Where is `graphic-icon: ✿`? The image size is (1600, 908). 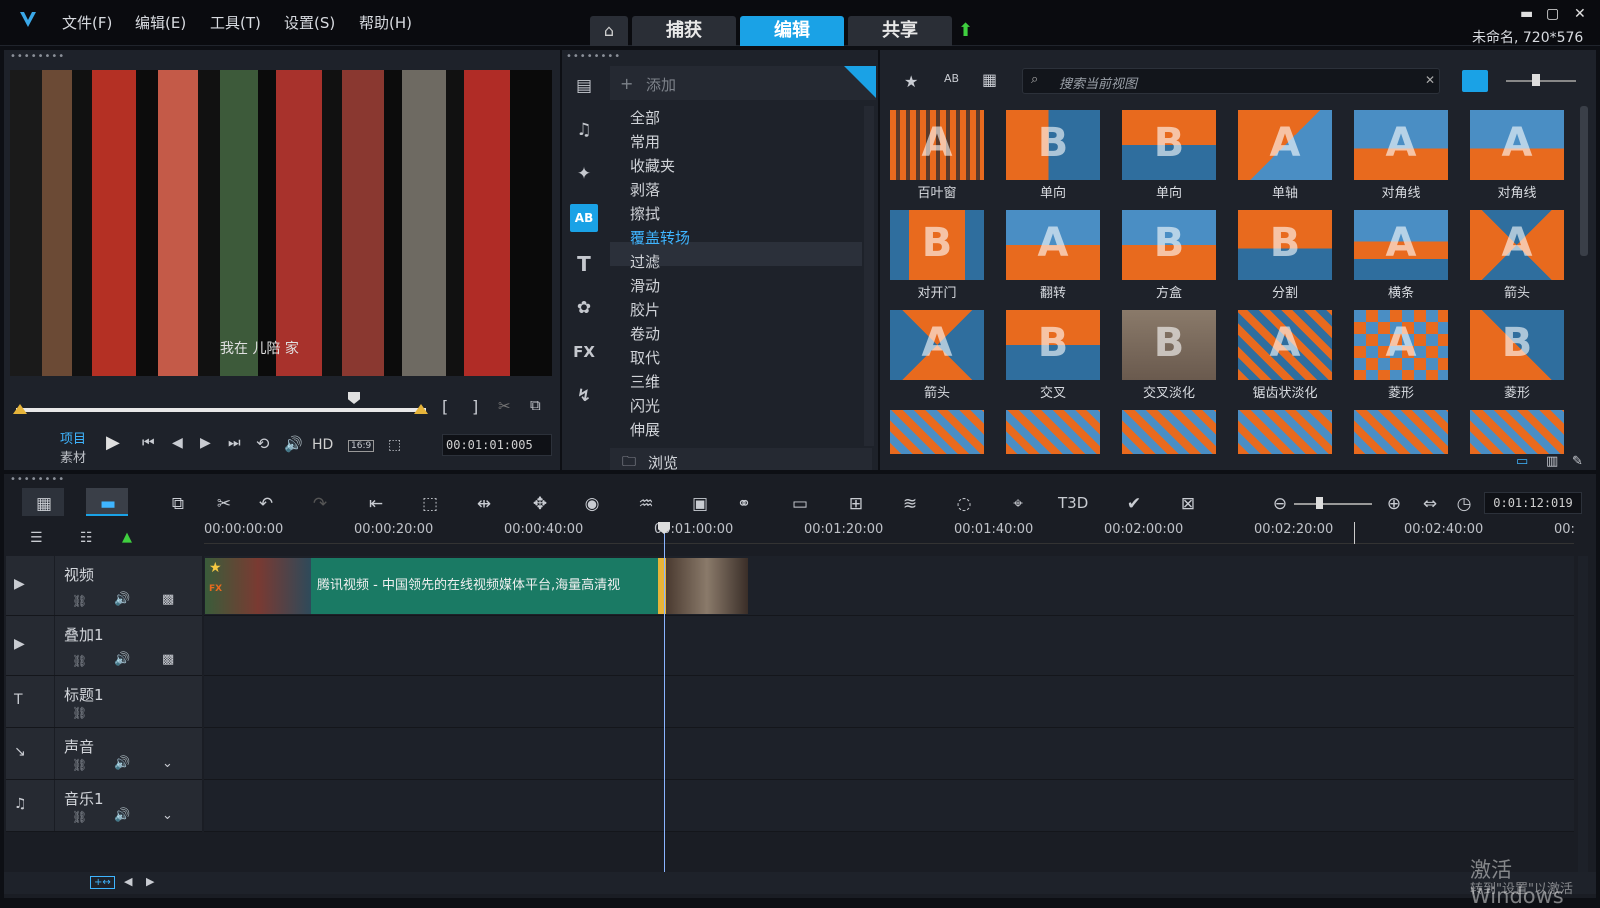
graphic-icon: ✿ is located at coordinates (584, 308).